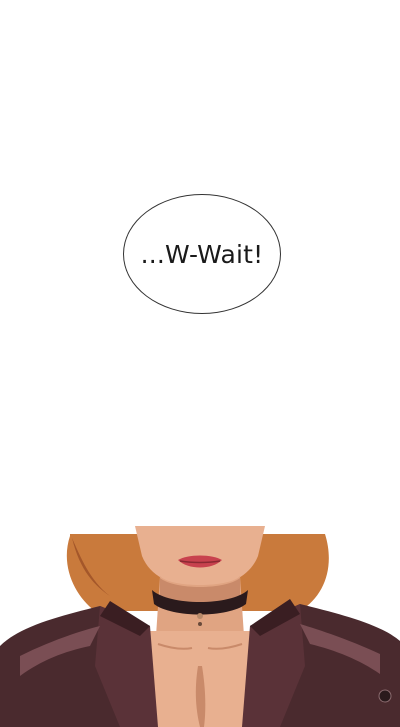 Image resolution: width=400 pixels, height=727 pixels. Describe the element at coordinates (200, 616) in the screenshot. I see `choker-ring` at that location.